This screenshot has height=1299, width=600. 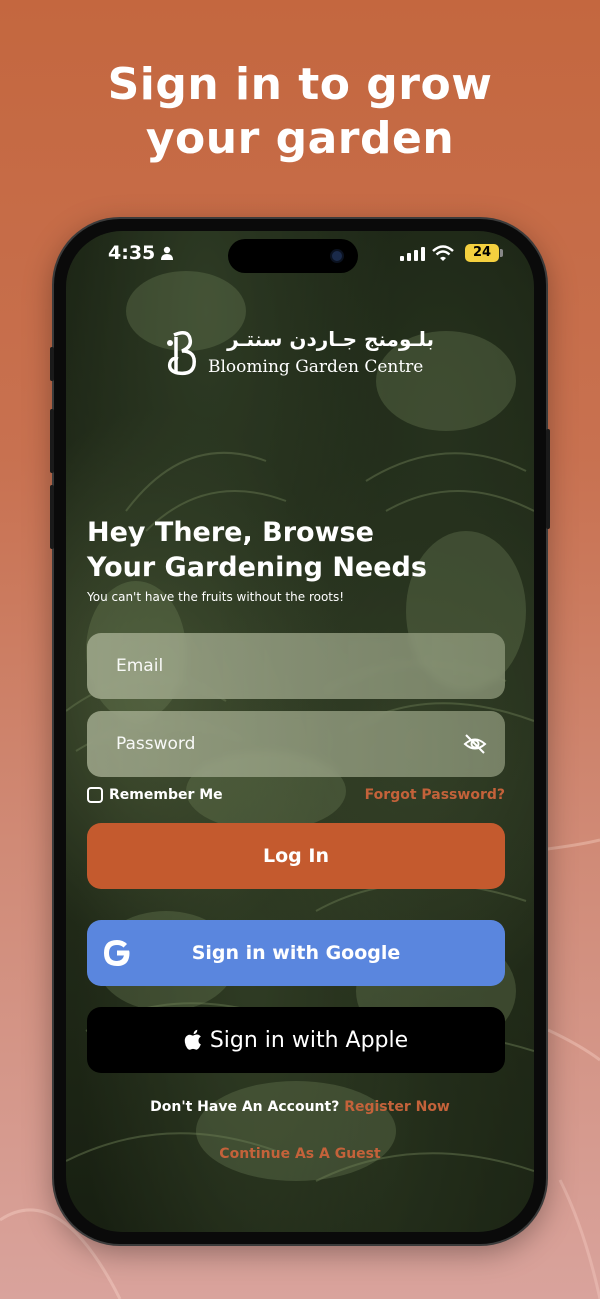 I want to click on cellular-signal-icon, so click(x=412, y=254).